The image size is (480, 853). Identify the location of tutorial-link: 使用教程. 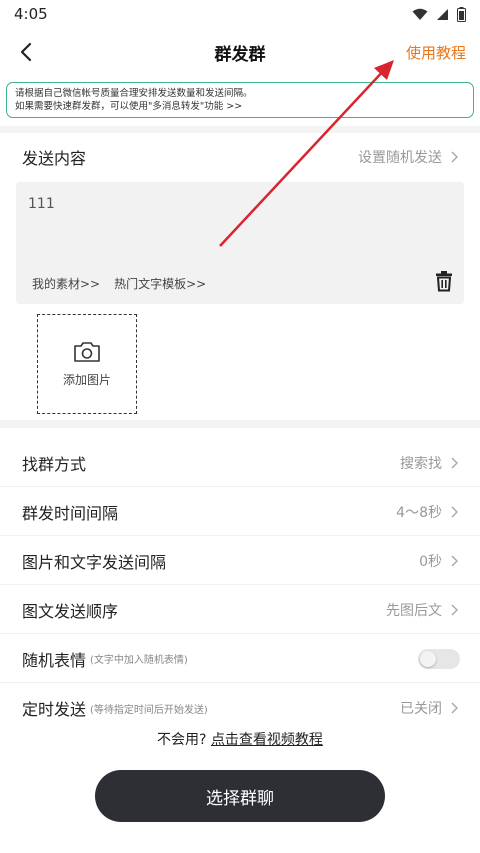
(436, 52).